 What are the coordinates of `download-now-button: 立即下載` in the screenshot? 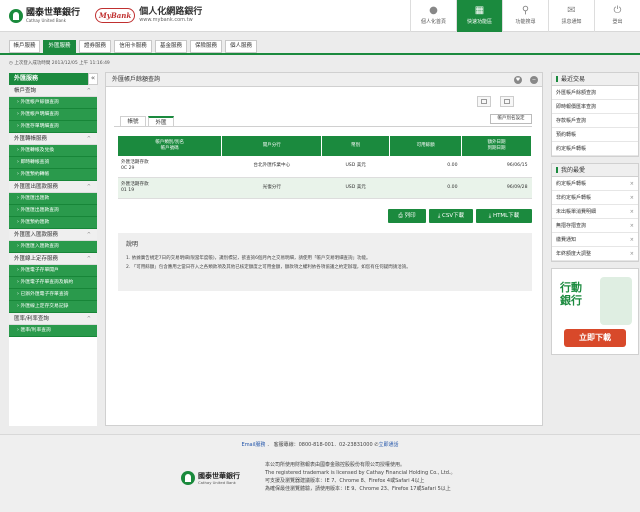 It's located at (595, 338).